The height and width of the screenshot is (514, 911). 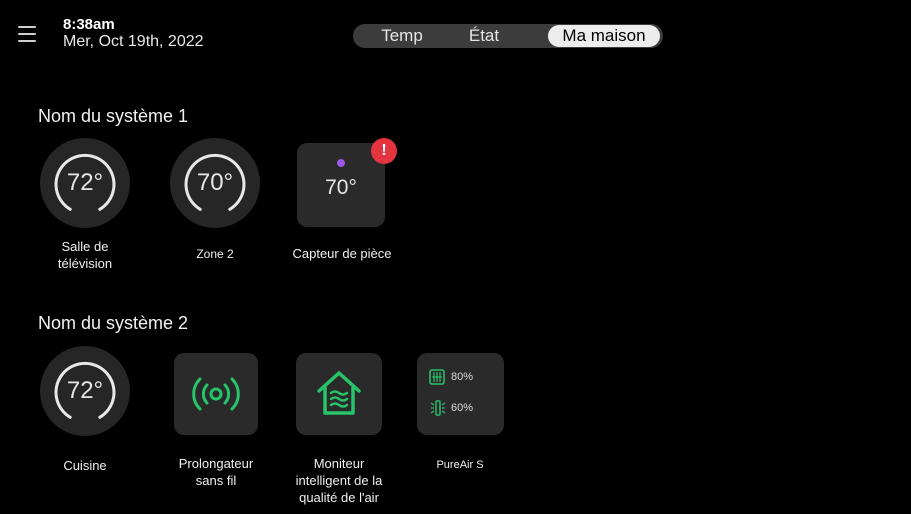 What do you see at coordinates (113, 116) in the screenshot?
I see `system-1-title: Nom du système 1` at bounding box center [113, 116].